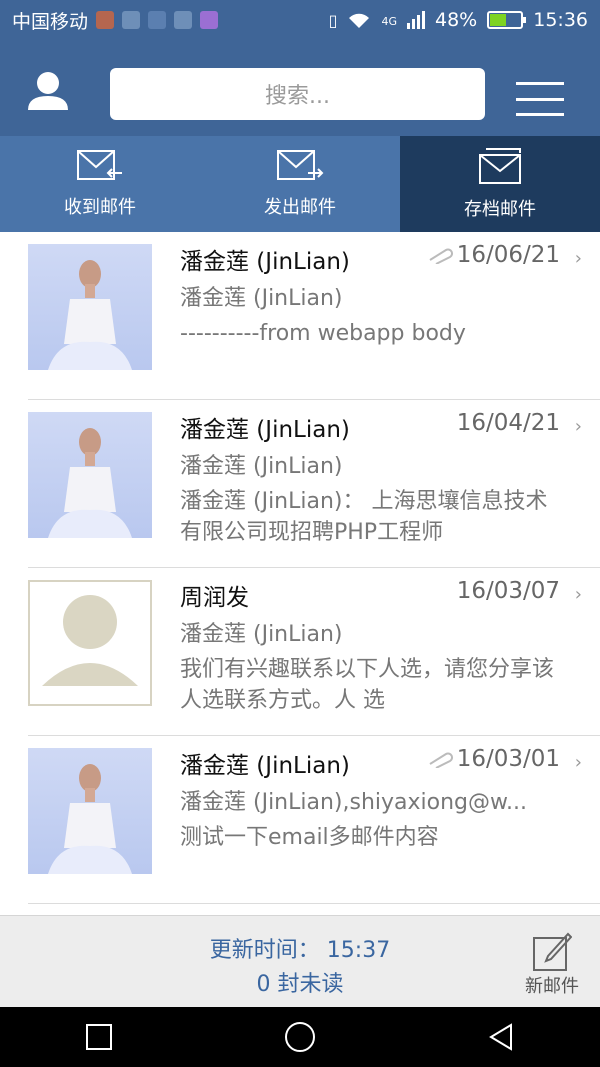 The image size is (600, 1067). Describe the element at coordinates (100, 207) in the screenshot. I see `tab-inbox-label: 收到邮件` at that location.